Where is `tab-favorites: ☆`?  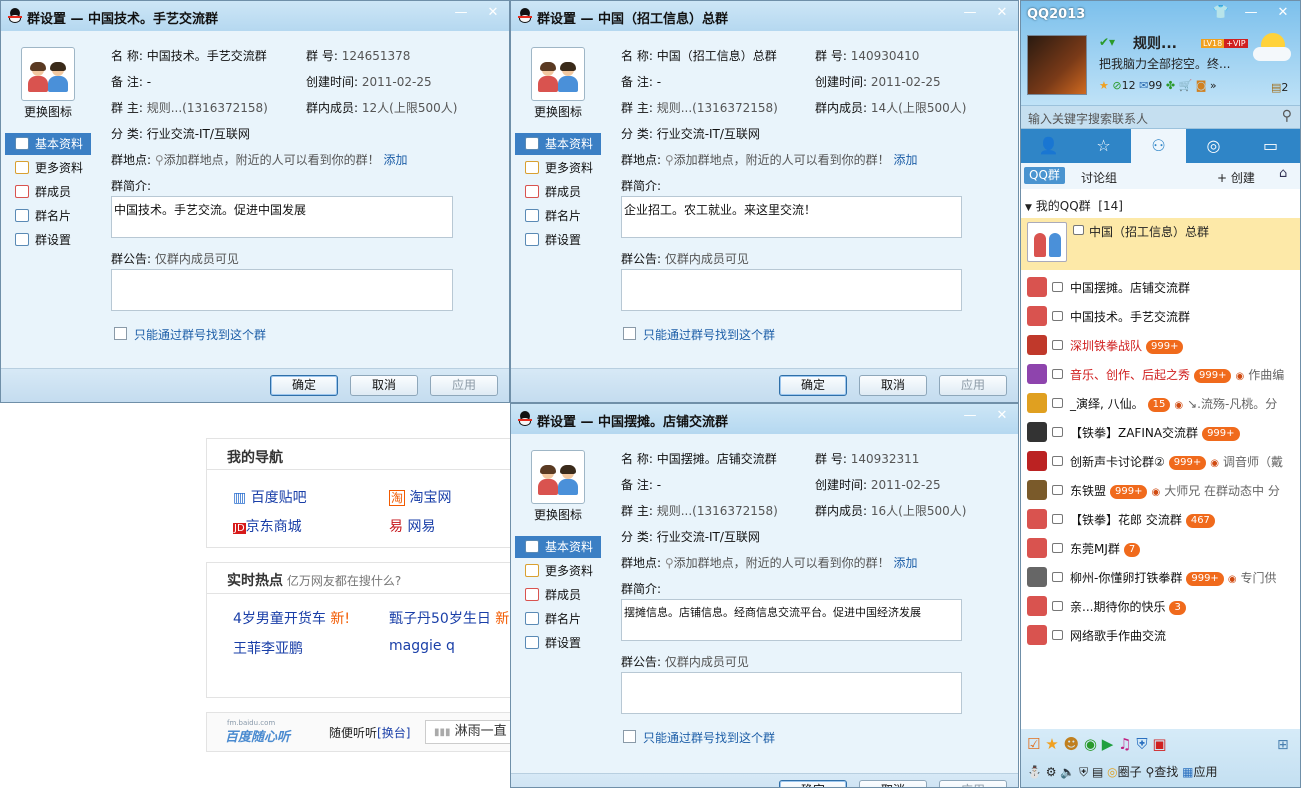 tab-favorites: ☆ is located at coordinates (1103, 146).